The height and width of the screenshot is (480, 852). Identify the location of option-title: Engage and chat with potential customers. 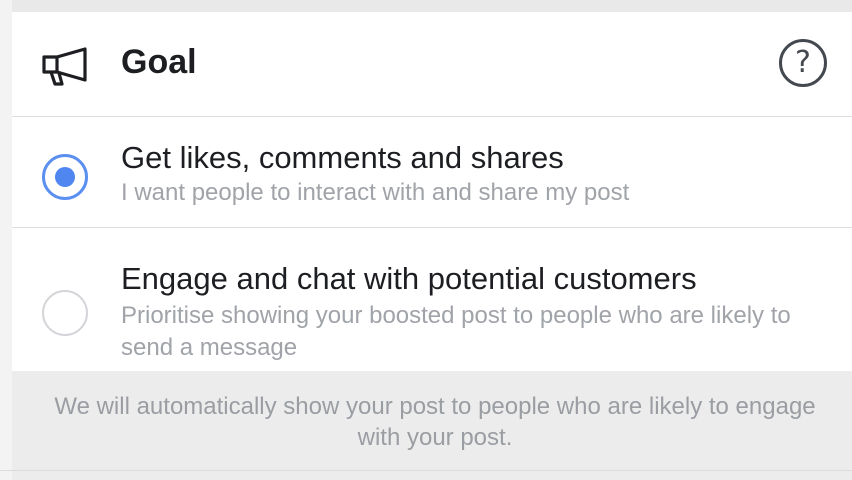
(409, 278).